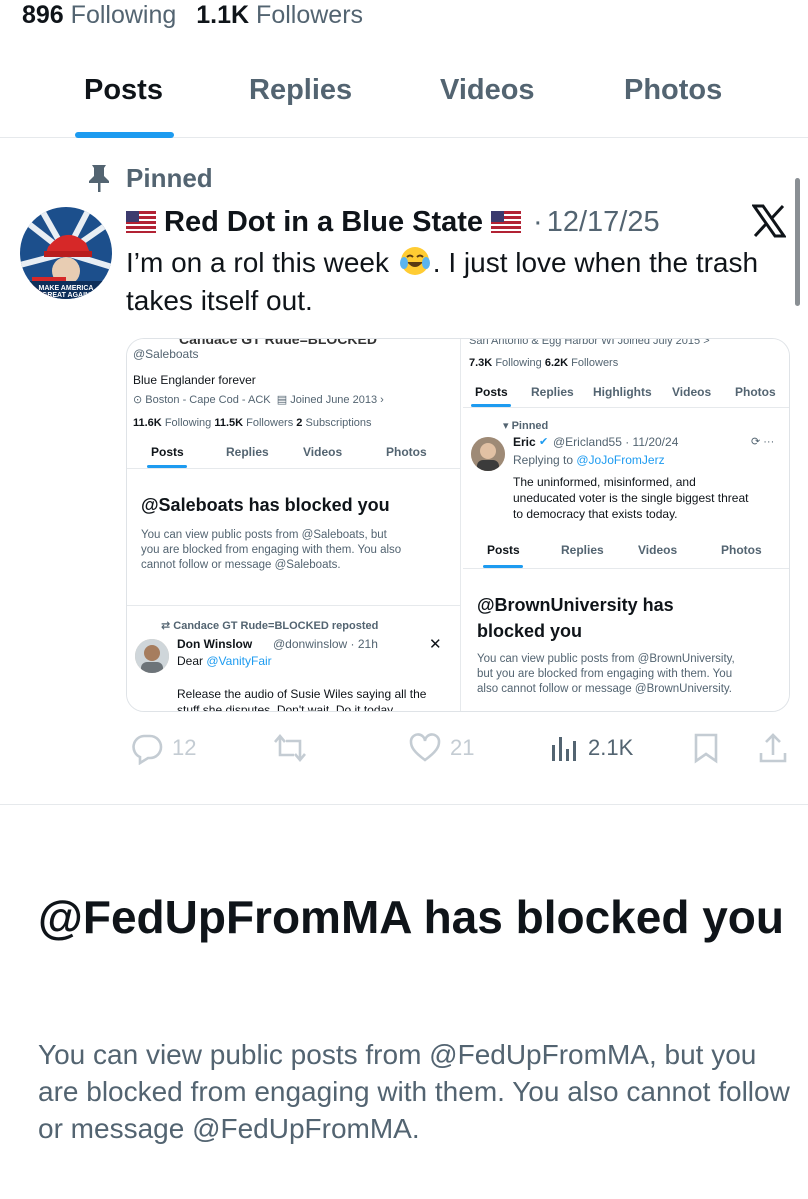  I want to click on right-tabs2-divider, so click(626, 568).